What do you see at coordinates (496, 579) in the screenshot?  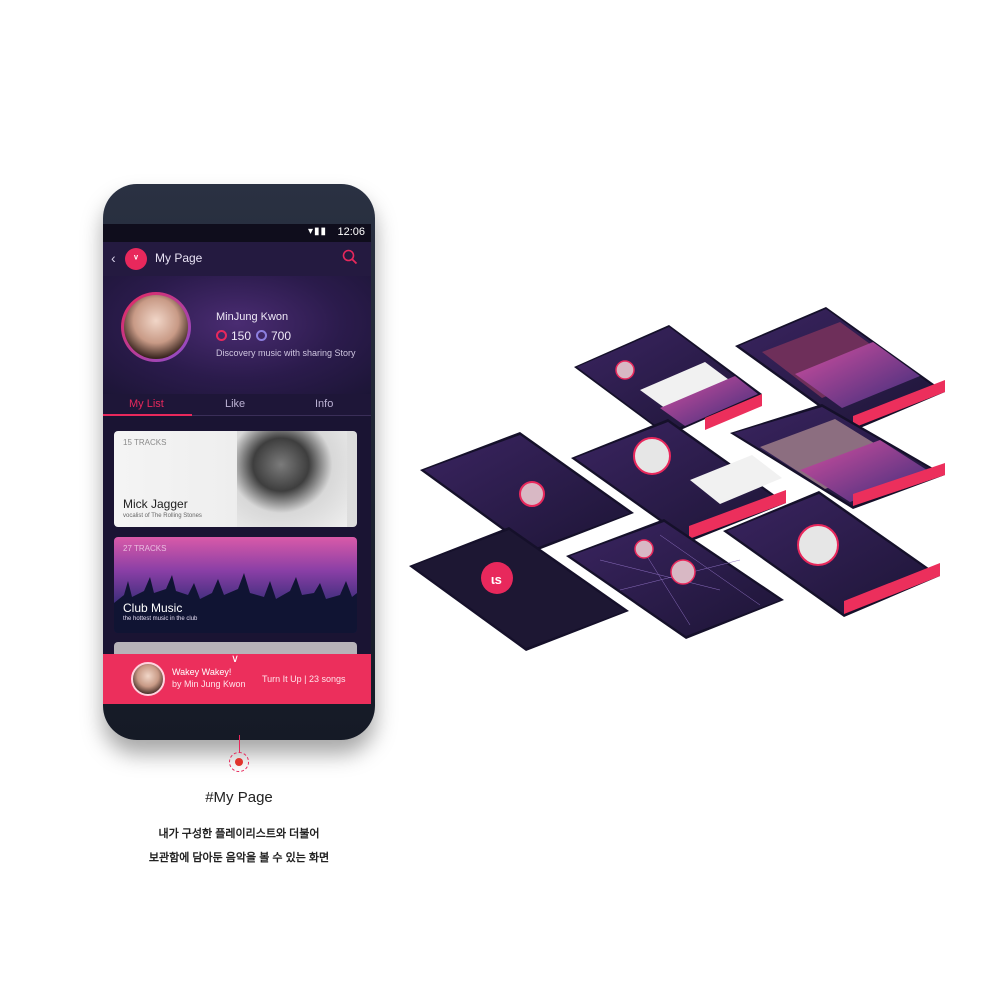 I see `svg-text: ɩs` at bounding box center [496, 579].